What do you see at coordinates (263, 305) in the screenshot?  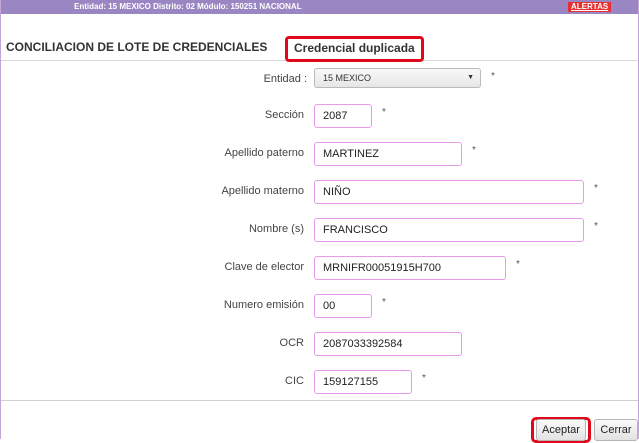 I see `numero-emision-label: Numero emisión` at bounding box center [263, 305].